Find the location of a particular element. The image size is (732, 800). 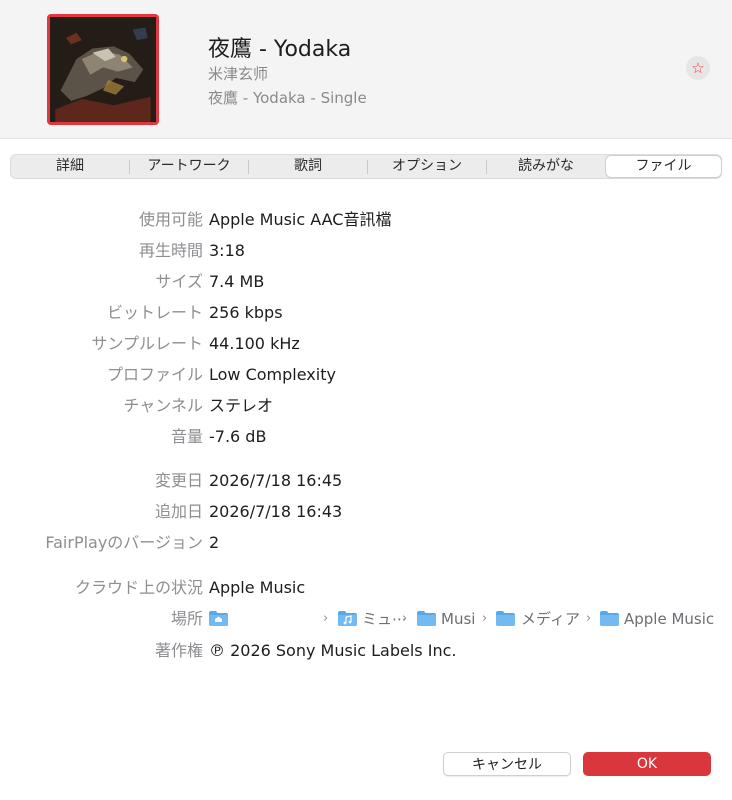

info-value: 7.4 MB is located at coordinates (237, 281).